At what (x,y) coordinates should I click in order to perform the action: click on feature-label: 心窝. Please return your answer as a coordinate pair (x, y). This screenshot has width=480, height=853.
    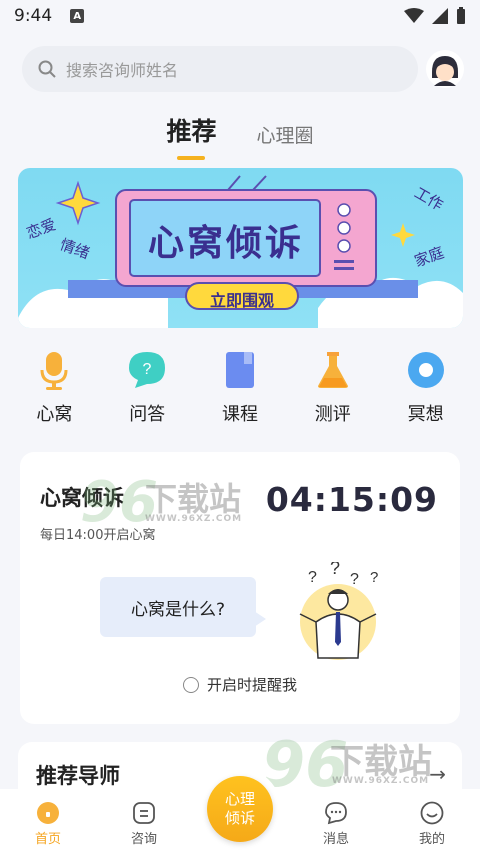
    Looking at the image, I should click on (54, 414).